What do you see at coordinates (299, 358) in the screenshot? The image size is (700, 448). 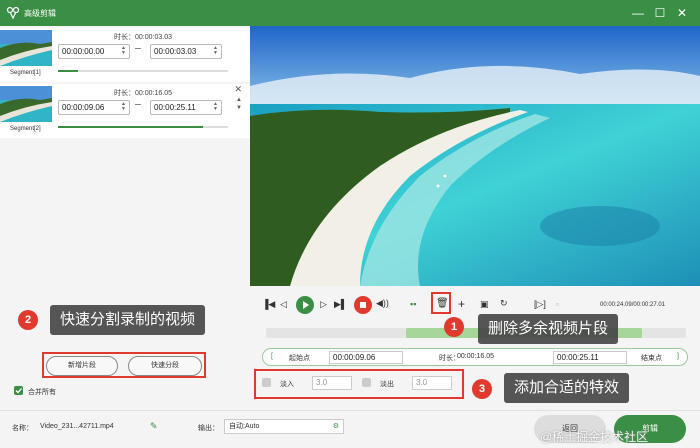 I see `start-point-label: 起始点` at bounding box center [299, 358].